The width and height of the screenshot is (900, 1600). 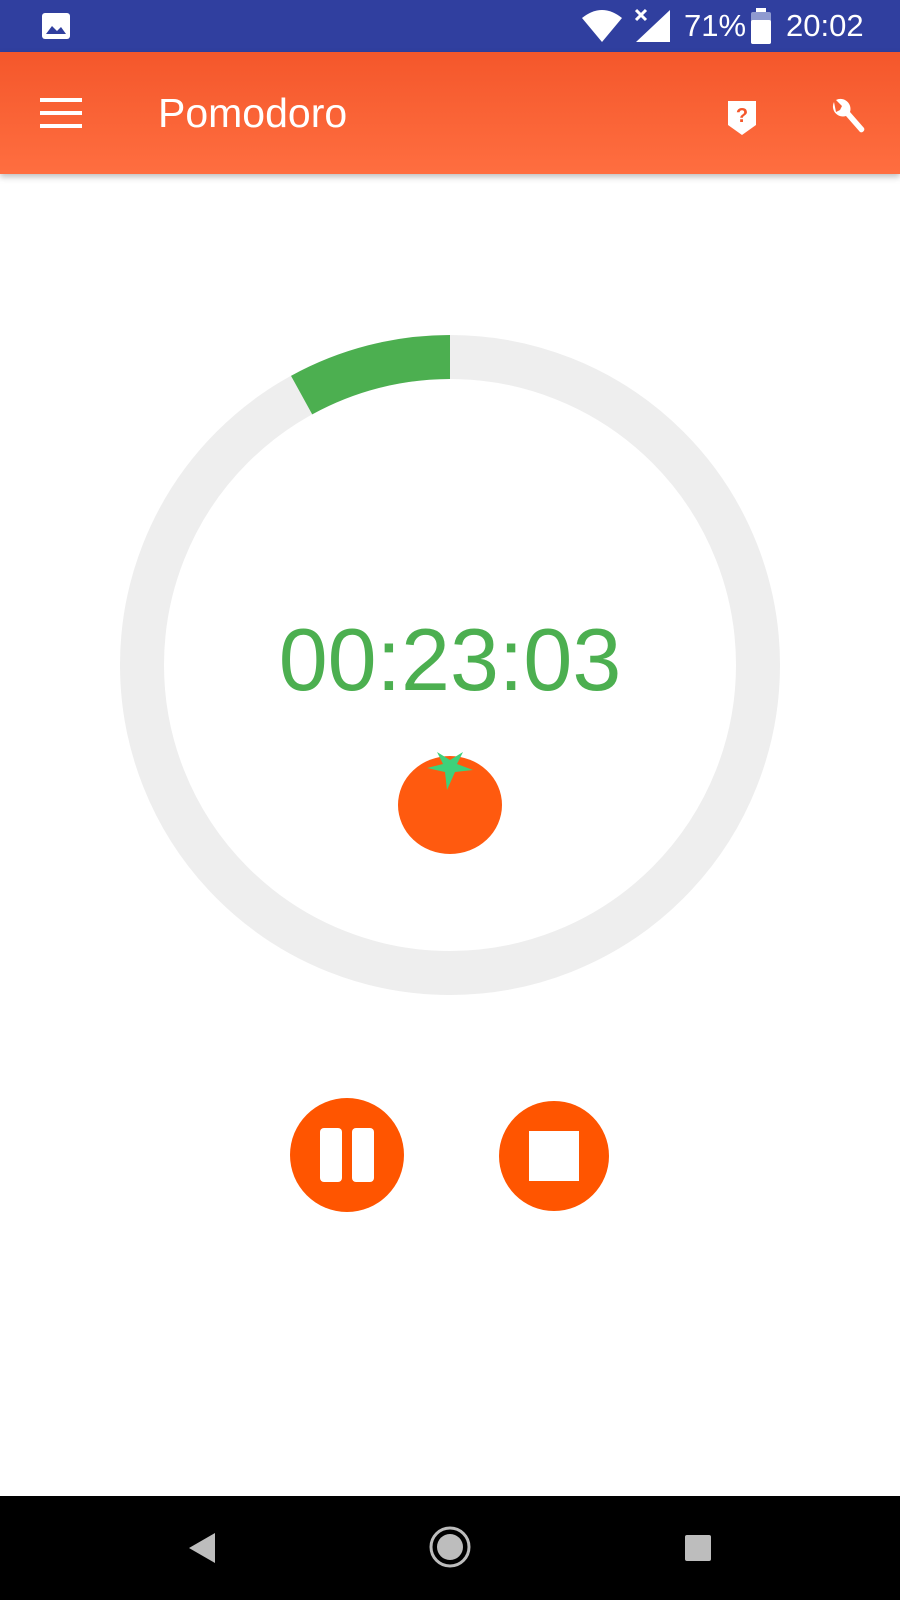 I want to click on help-icon: ?, so click(x=742, y=118).